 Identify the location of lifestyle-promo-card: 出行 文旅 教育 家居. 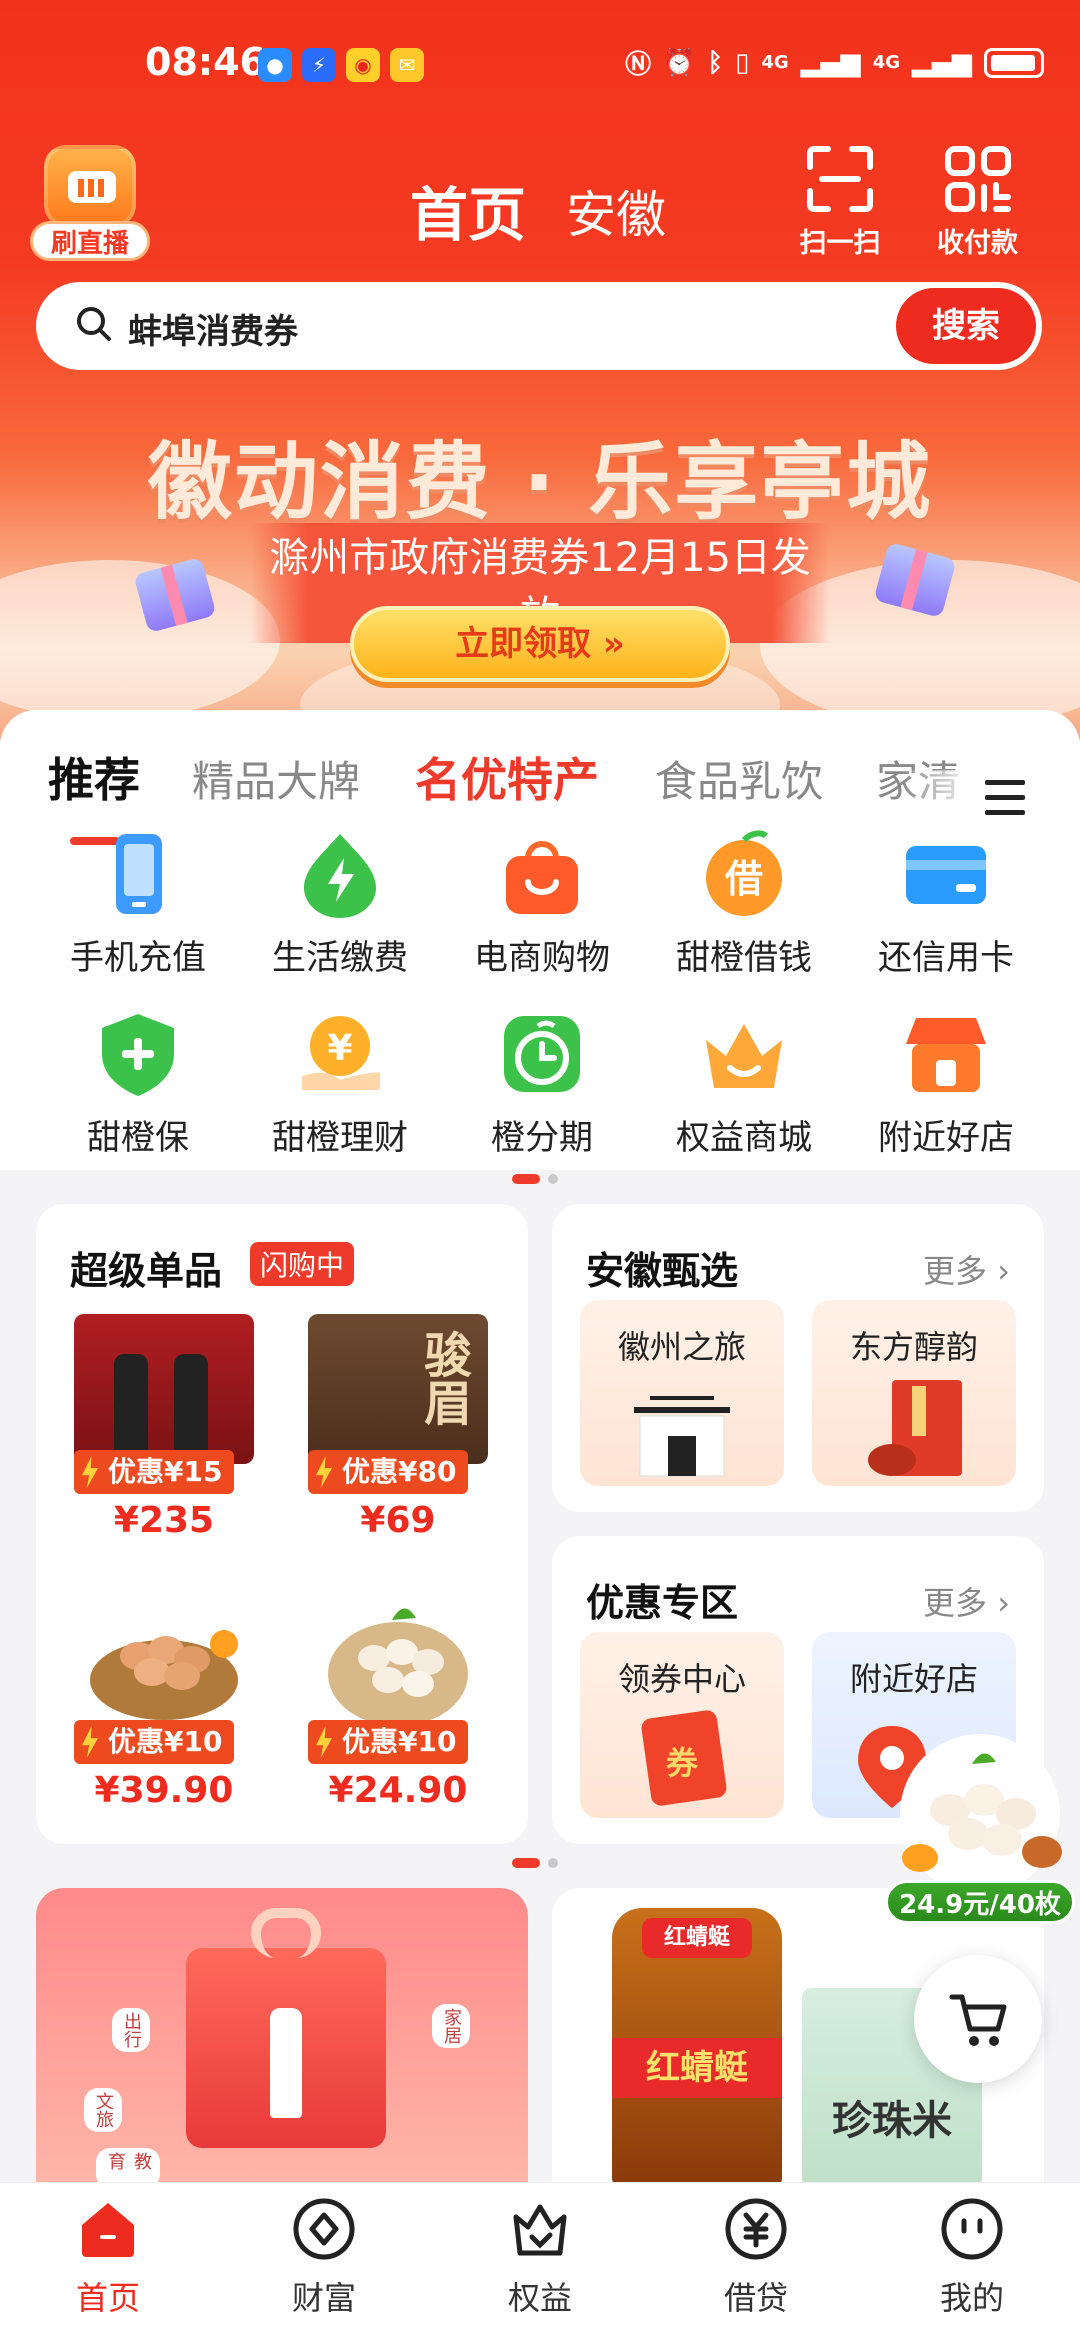
(282, 2038).